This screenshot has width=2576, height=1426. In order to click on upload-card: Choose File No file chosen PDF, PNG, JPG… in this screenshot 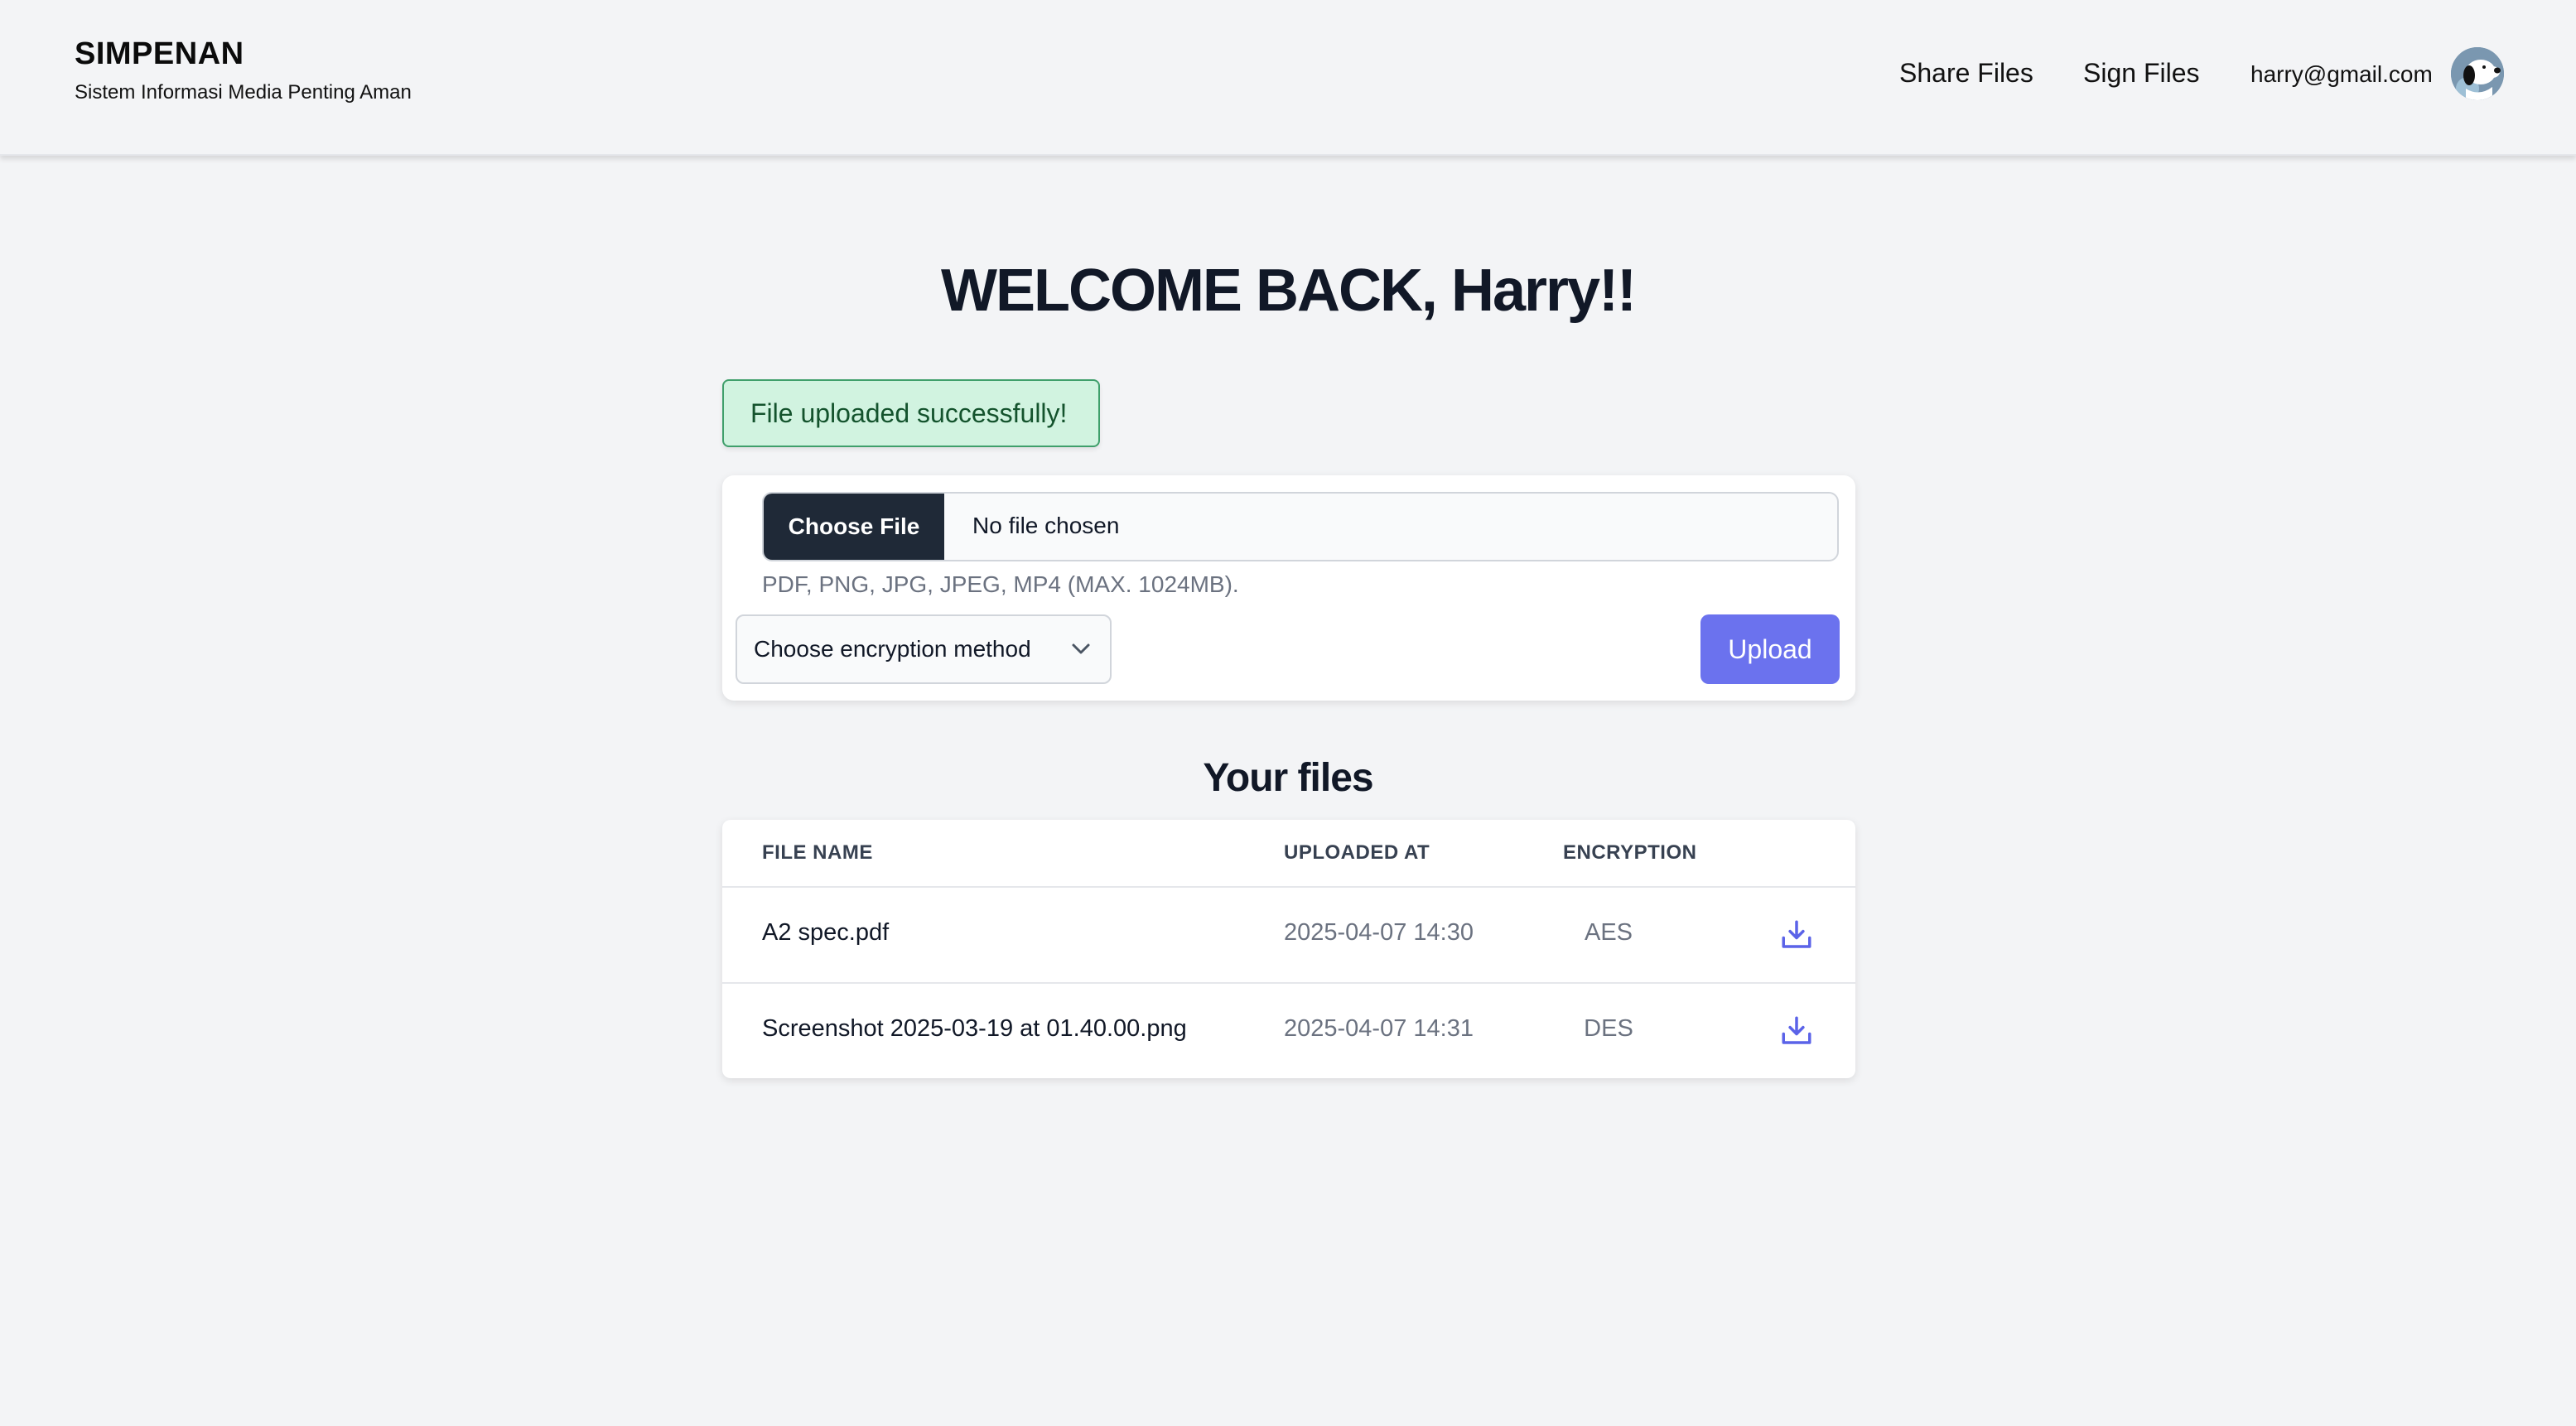, I will do `click(1288, 588)`.